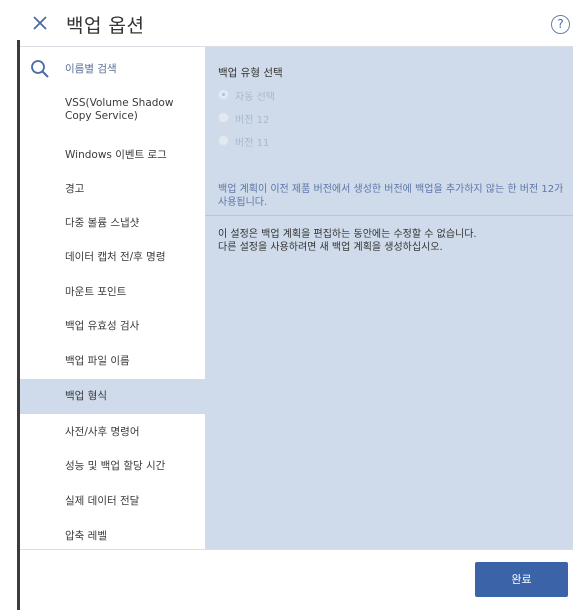  What do you see at coordinates (252, 120) in the screenshot?
I see `option-label: 버전 12` at bounding box center [252, 120].